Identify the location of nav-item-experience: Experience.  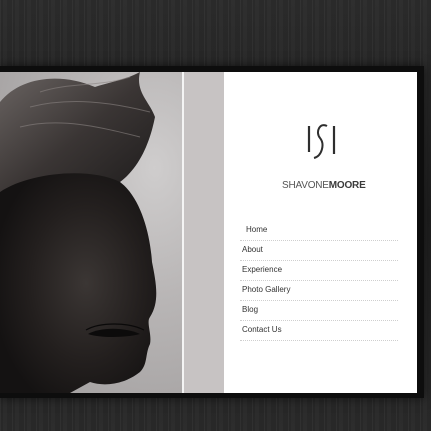
(319, 271).